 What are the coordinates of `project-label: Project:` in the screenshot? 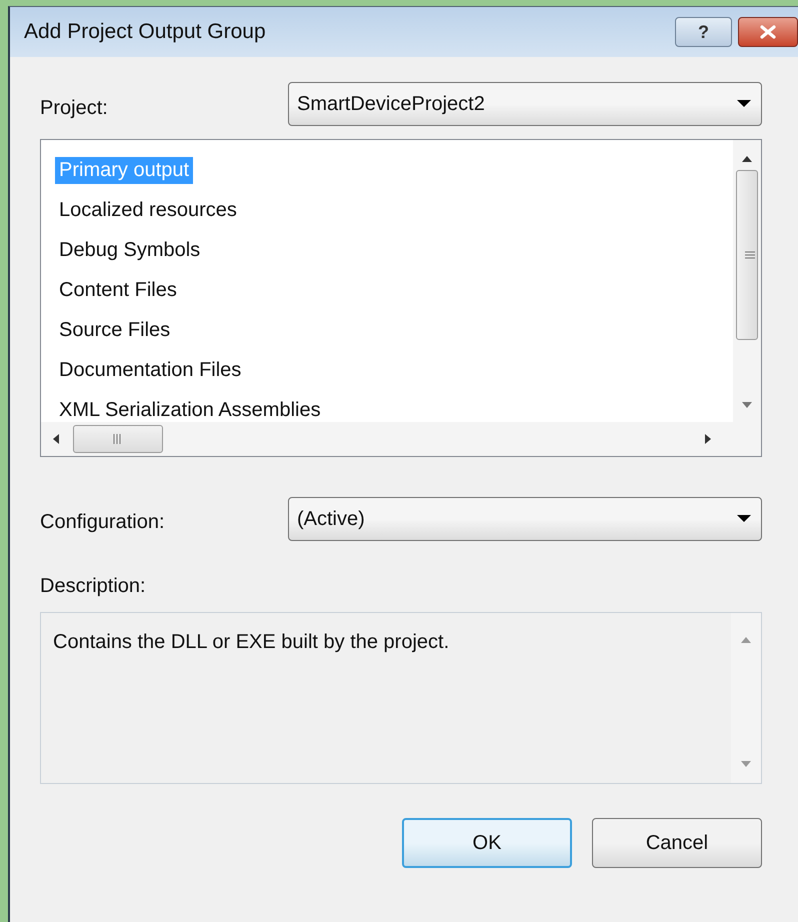 It's located at (74, 108).